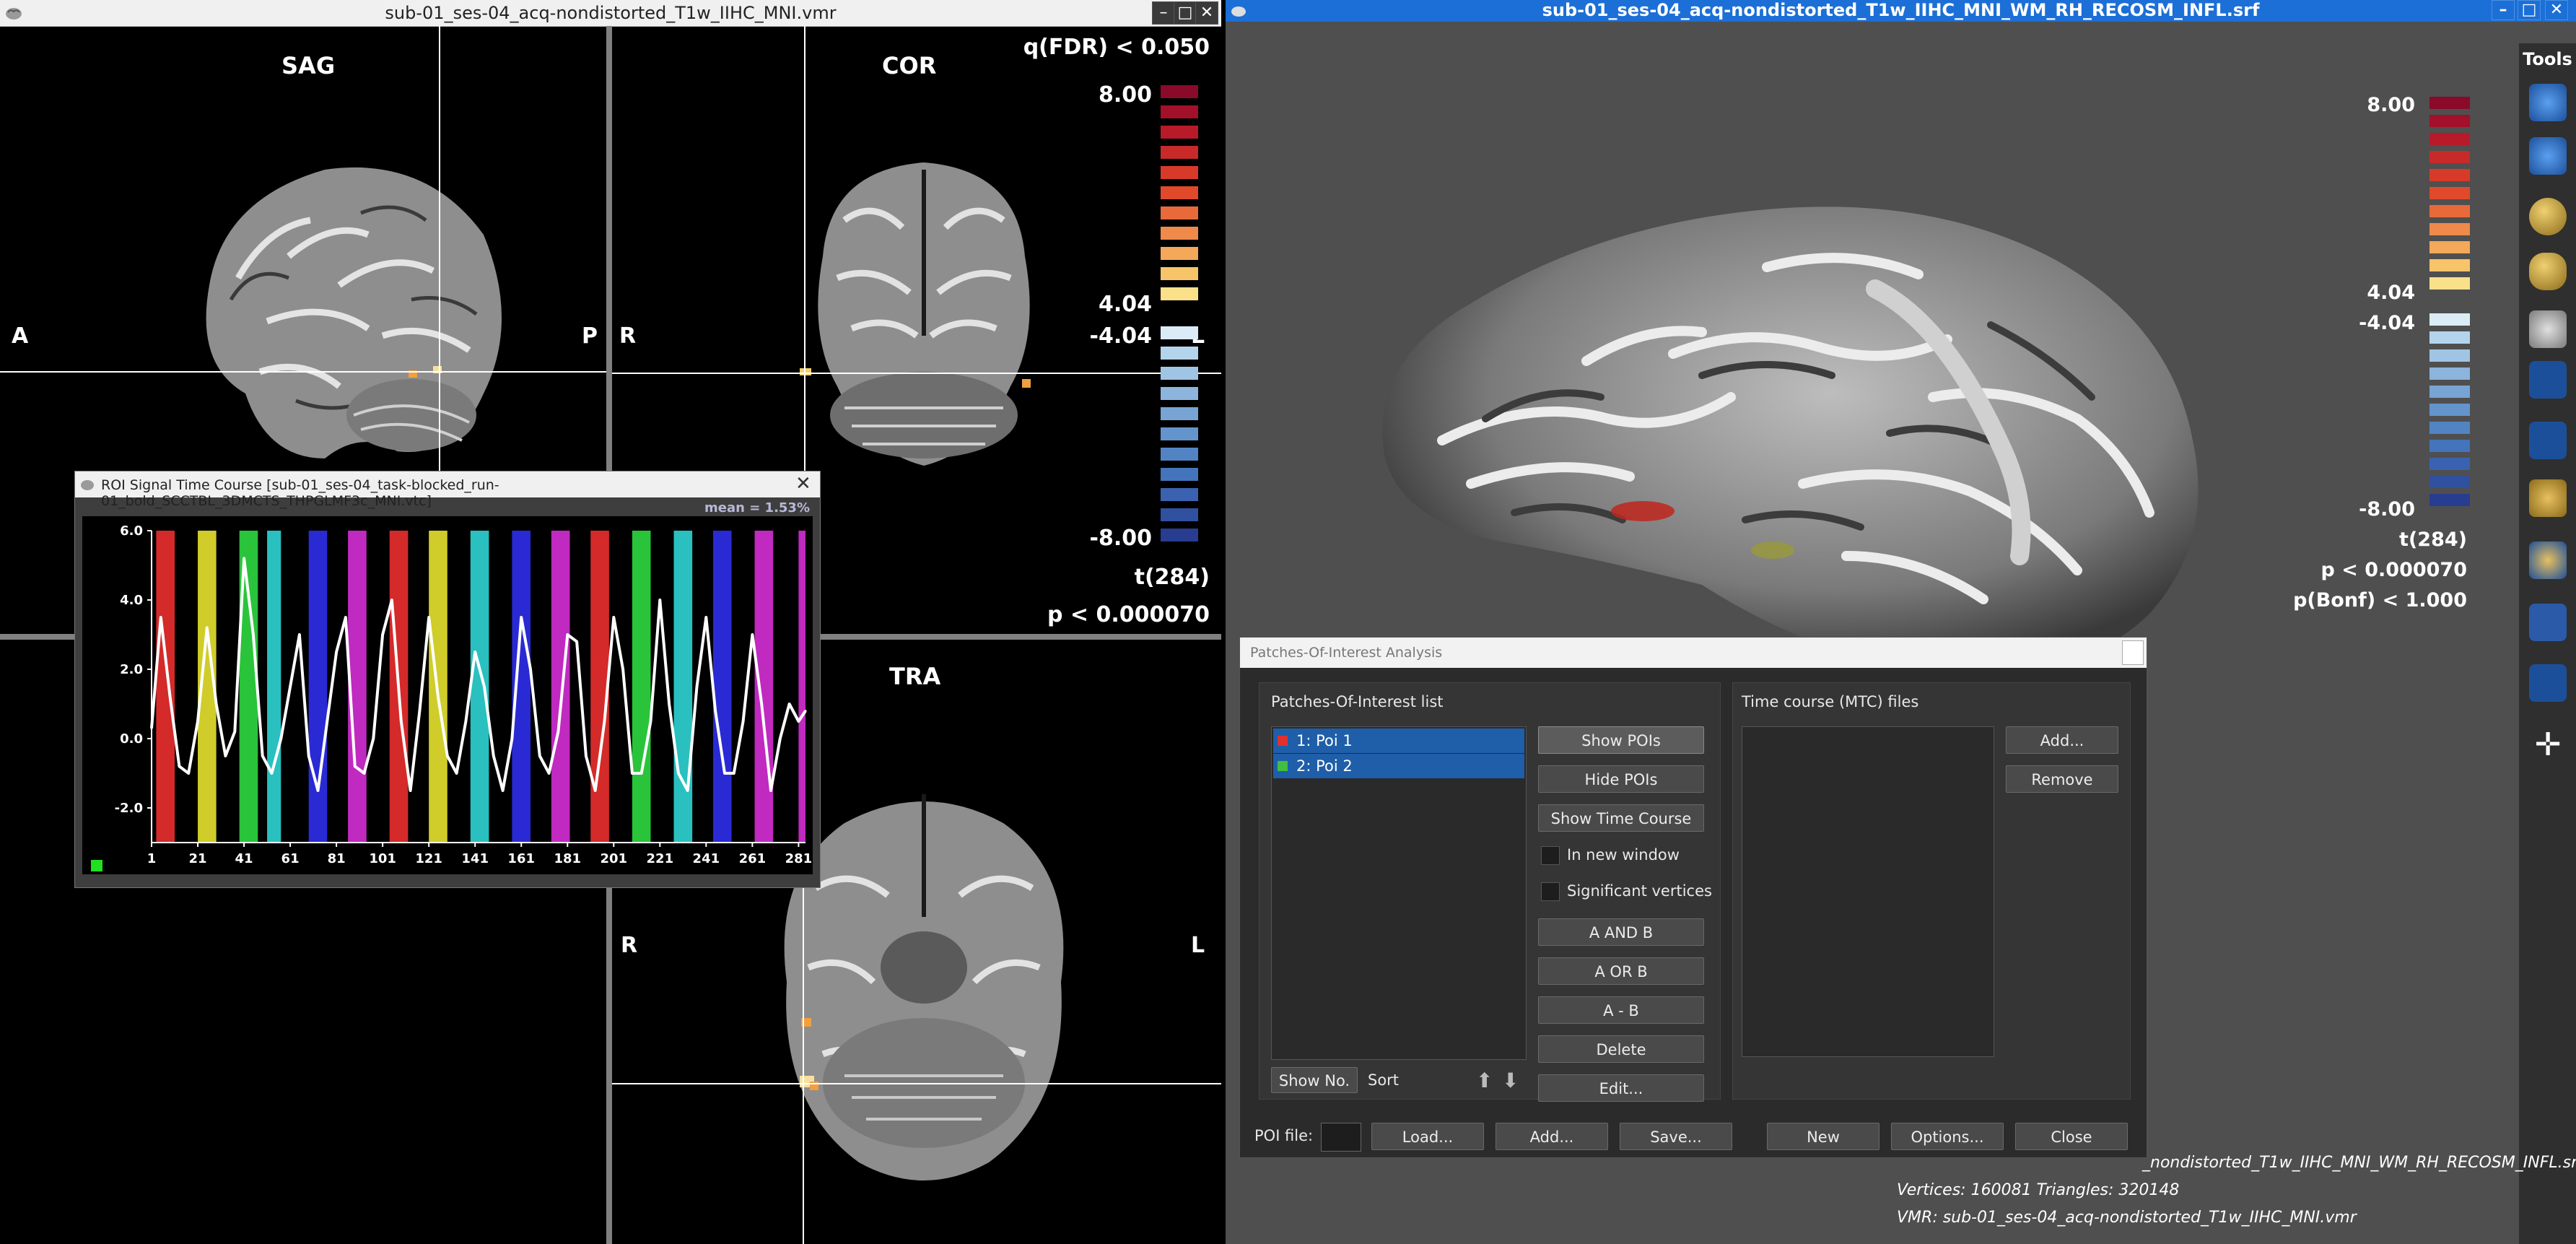 The image size is (2576, 1244). What do you see at coordinates (2062, 779) in the screenshot?
I see `tc-remove-button: Remove` at bounding box center [2062, 779].